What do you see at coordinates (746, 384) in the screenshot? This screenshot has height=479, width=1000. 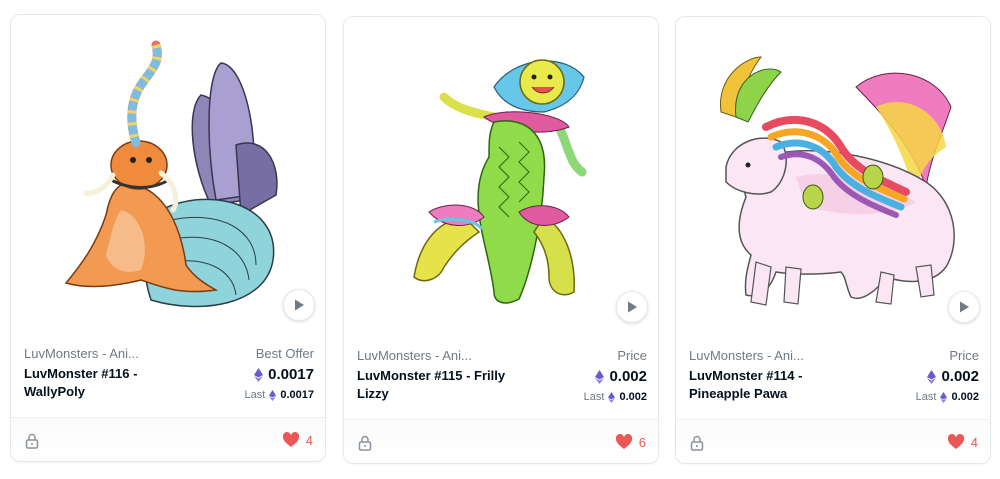 I see `nft-name: LuvMonster #114 - Pineapple Pawa` at bounding box center [746, 384].